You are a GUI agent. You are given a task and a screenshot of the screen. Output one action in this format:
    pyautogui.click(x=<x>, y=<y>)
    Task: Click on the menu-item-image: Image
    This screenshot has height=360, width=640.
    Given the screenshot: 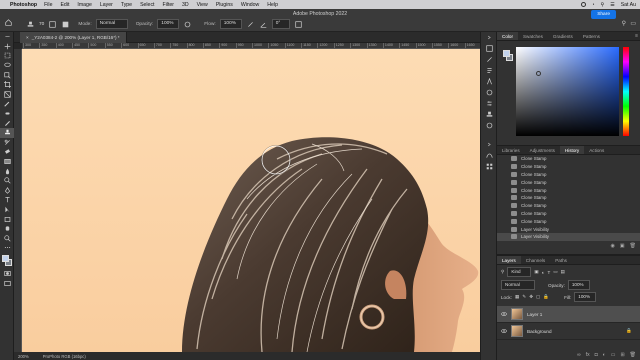 What is the action you would take?
    pyautogui.click(x=84, y=5)
    